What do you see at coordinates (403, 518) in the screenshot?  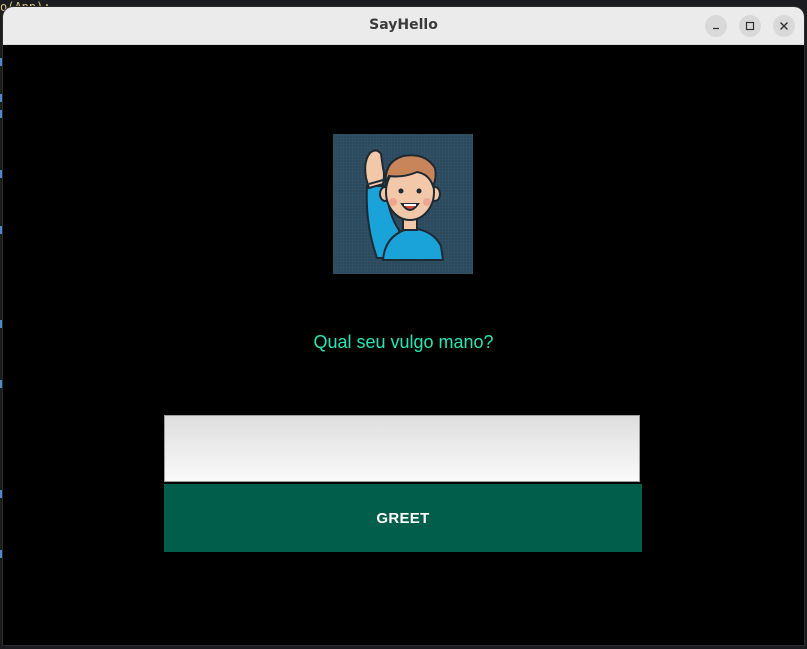 I see `greet-button: GREET` at bounding box center [403, 518].